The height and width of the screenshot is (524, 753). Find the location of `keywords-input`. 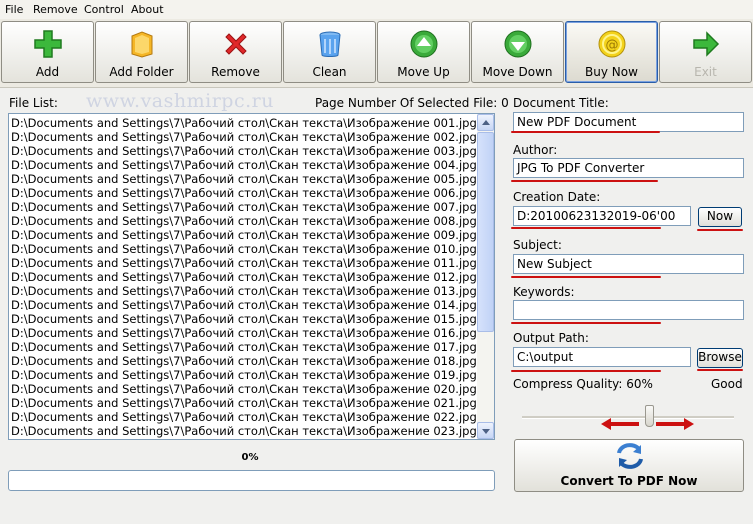

keywords-input is located at coordinates (628, 310).